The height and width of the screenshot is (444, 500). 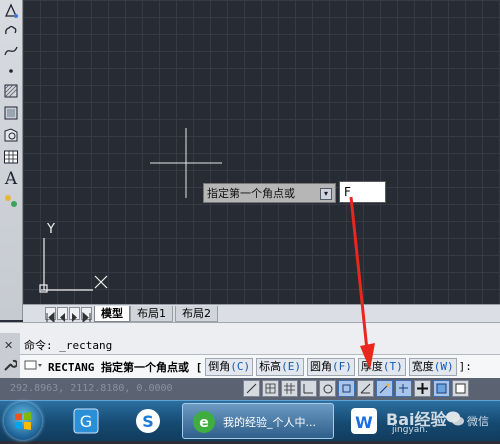 I want to click on ucs-icon, so click(x=73, y=265).